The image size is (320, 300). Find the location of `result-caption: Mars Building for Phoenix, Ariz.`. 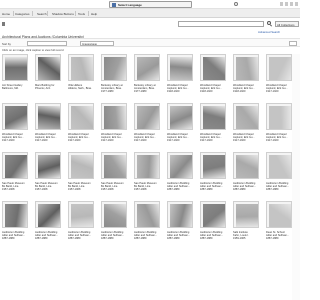

result-caption: Mars Building for Phoenix, Ariz. is located at coordinates (50, 87).